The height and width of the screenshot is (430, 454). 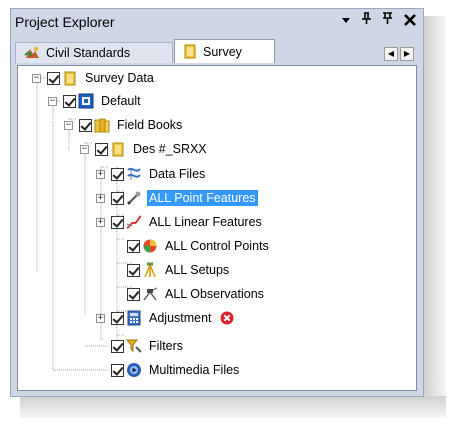 I want to click on tree-item-label: Multimedia Files, so click(x=194, y=370).